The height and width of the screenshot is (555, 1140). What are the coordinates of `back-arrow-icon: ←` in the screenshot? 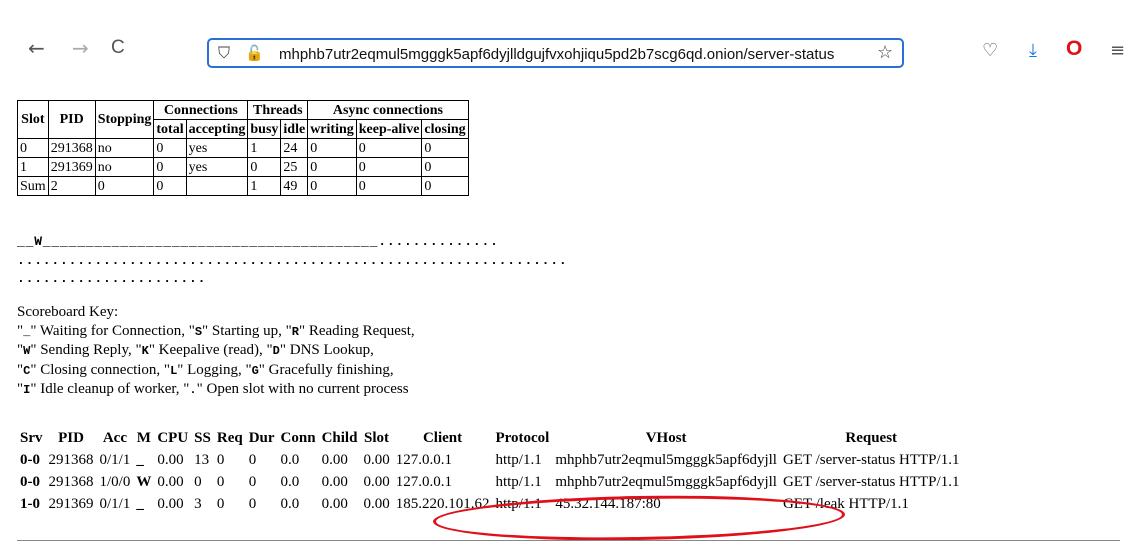 It's located at (36, 48).